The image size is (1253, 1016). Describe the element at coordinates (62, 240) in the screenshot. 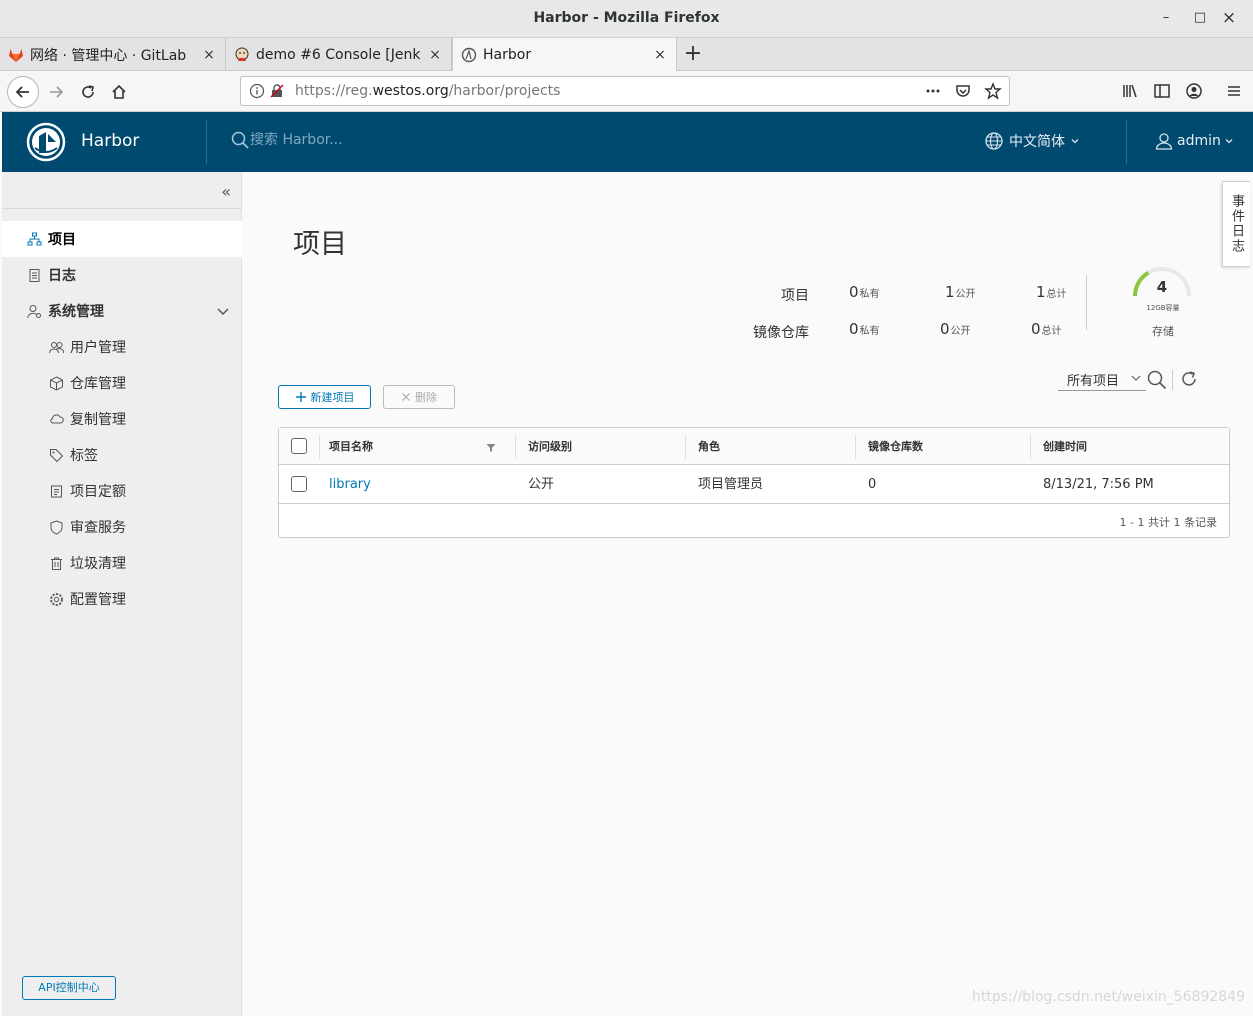

I see `sidebar-item-label: 项目` at that location.